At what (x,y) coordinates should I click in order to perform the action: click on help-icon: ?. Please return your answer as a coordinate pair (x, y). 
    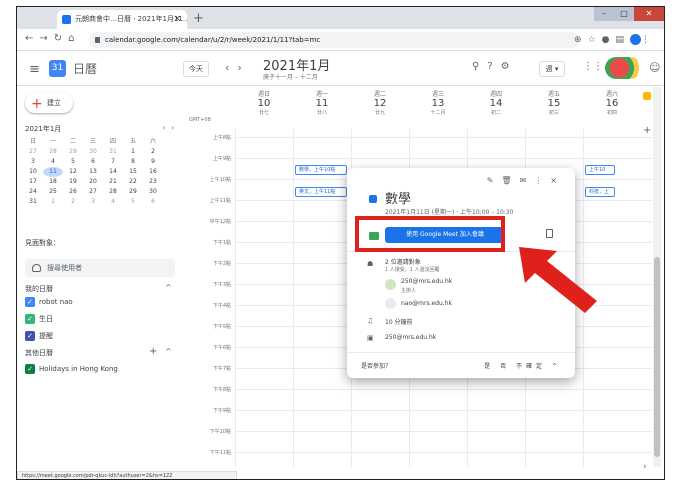
    Looking at the image, I should click on (493, 66).